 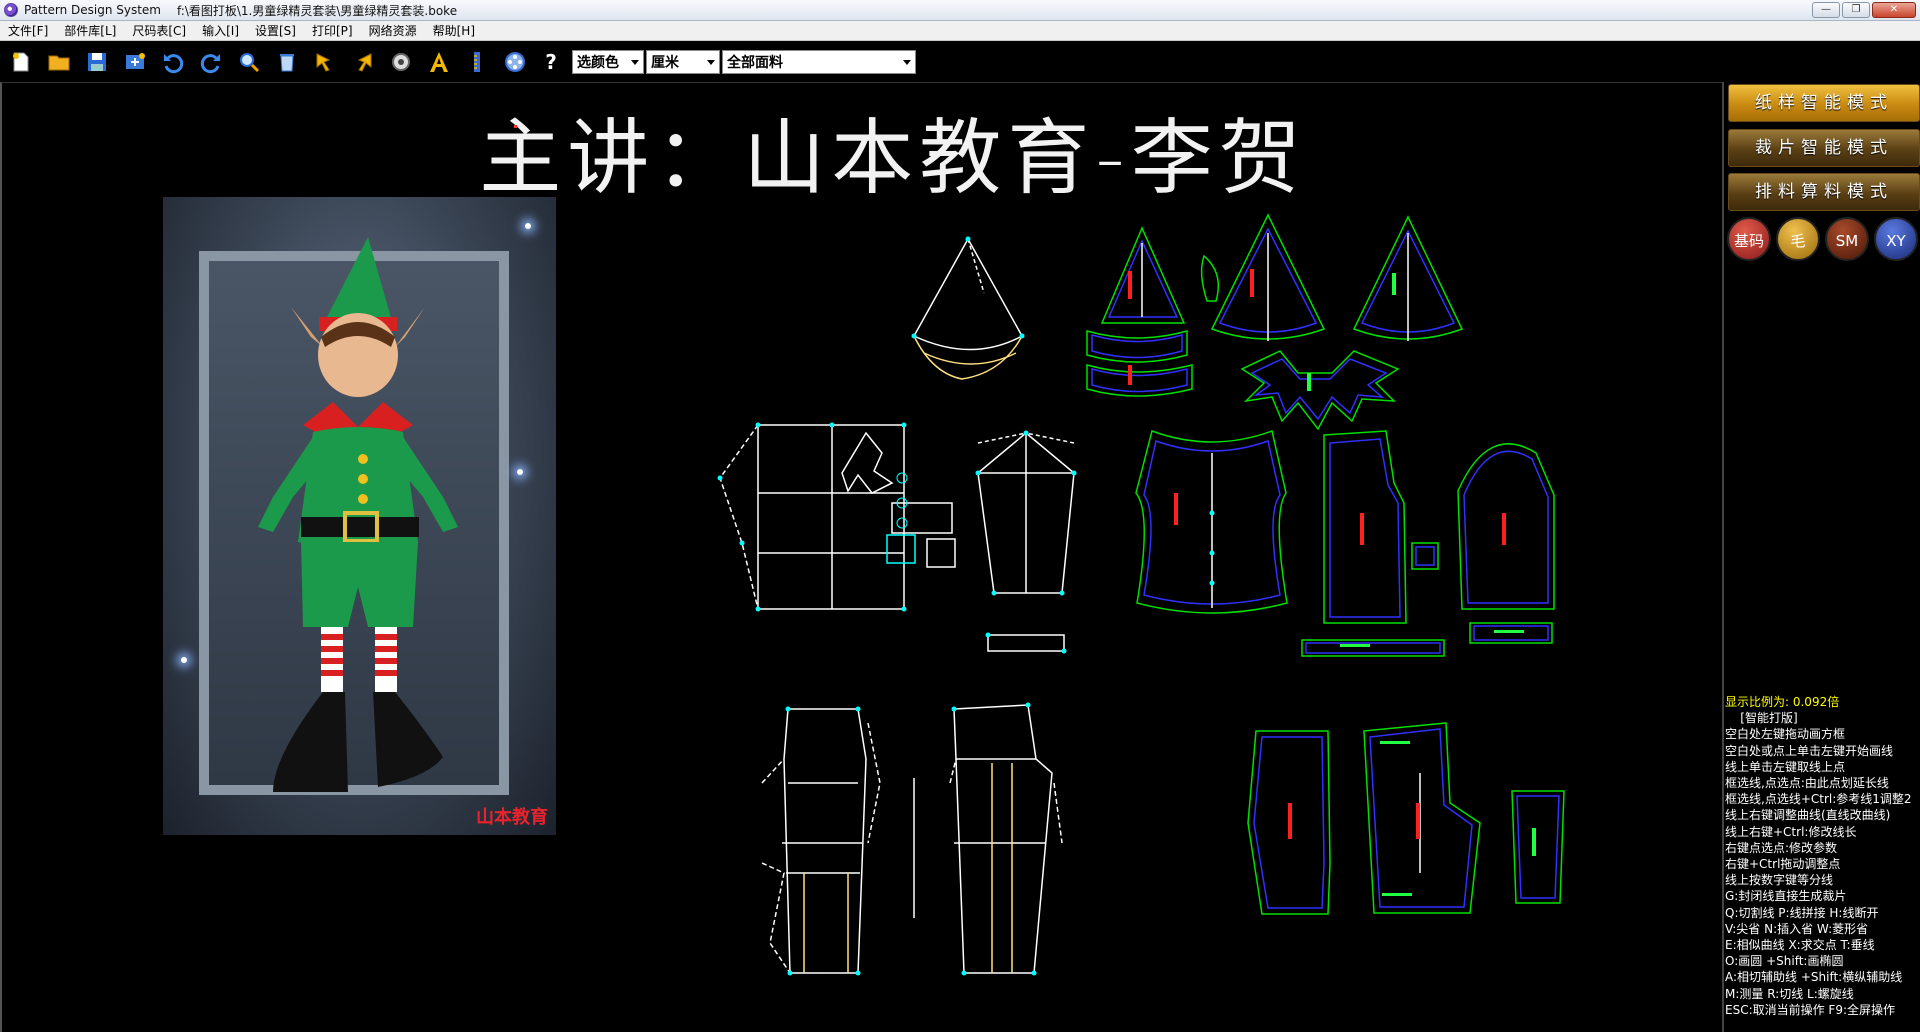 I want to click on app-logo-icon, so click(x=11, y=10).